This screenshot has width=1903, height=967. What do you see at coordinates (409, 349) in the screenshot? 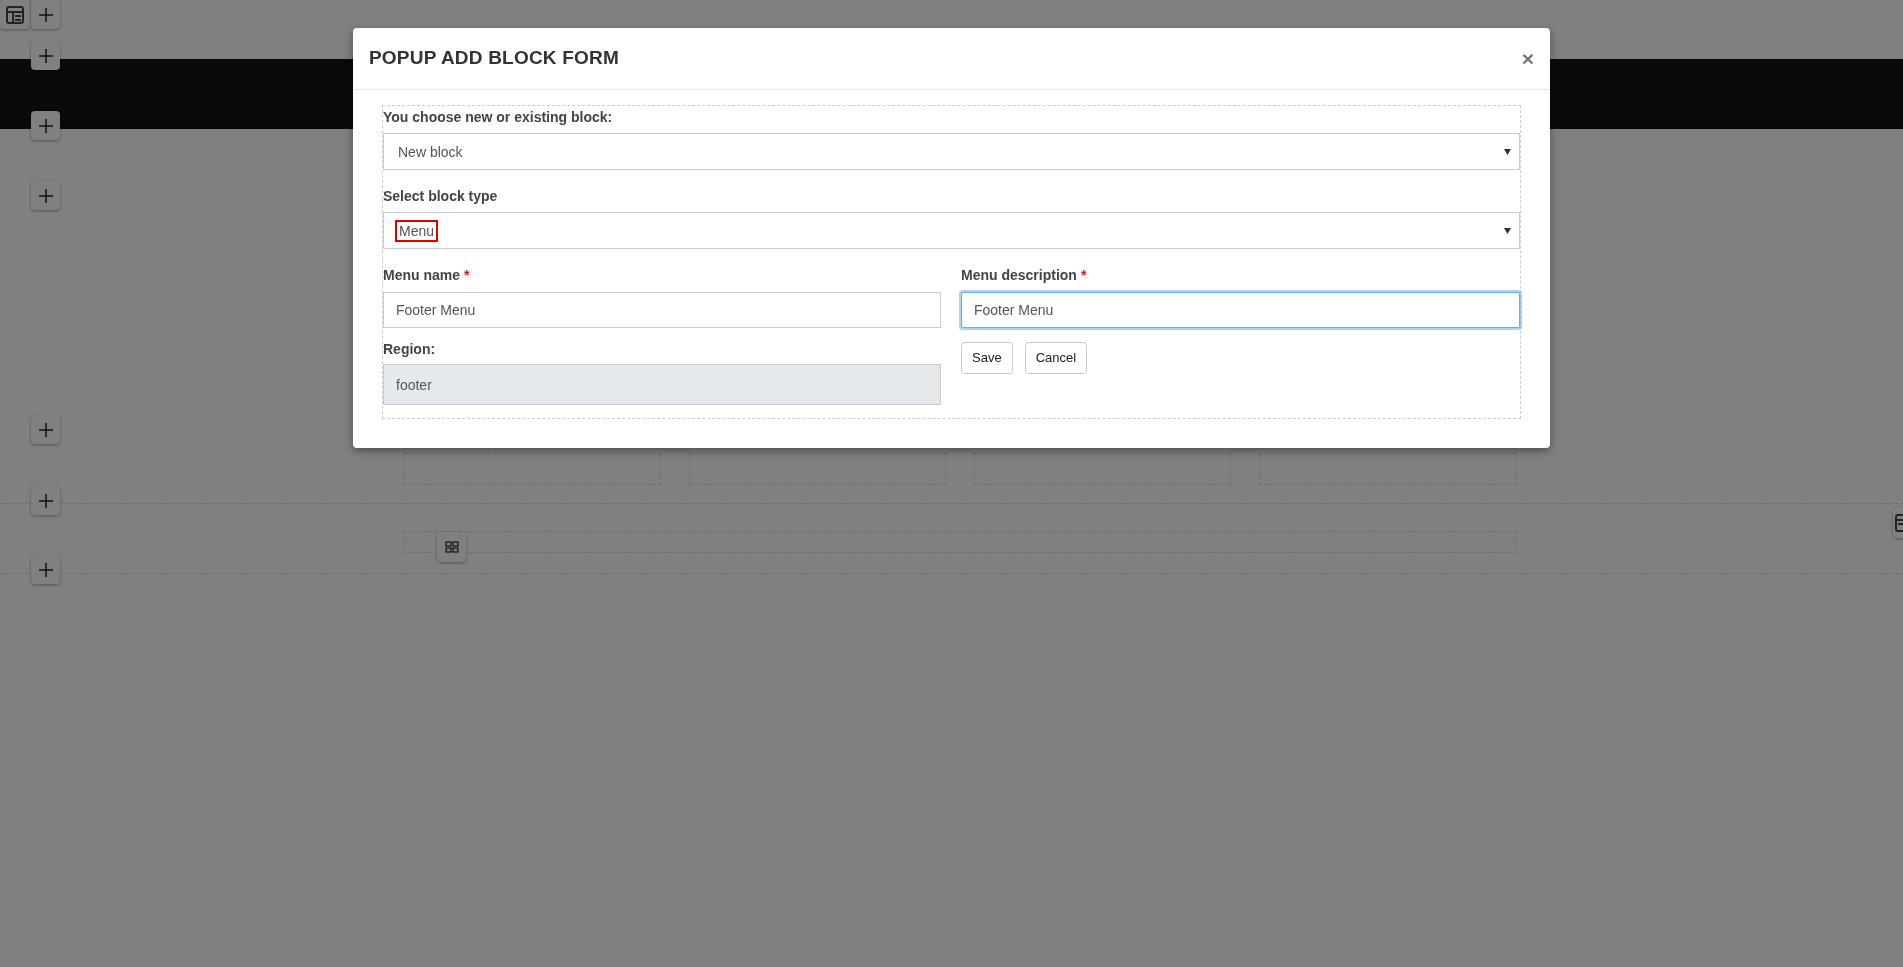
I see `field-label: Region:` at bounding box center [409, 349].